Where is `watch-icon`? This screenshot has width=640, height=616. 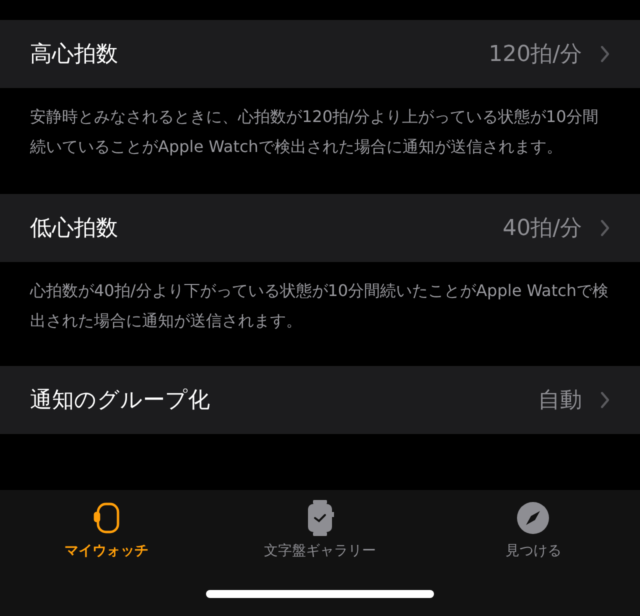 watch-icon is located at coordinates (107, 518).